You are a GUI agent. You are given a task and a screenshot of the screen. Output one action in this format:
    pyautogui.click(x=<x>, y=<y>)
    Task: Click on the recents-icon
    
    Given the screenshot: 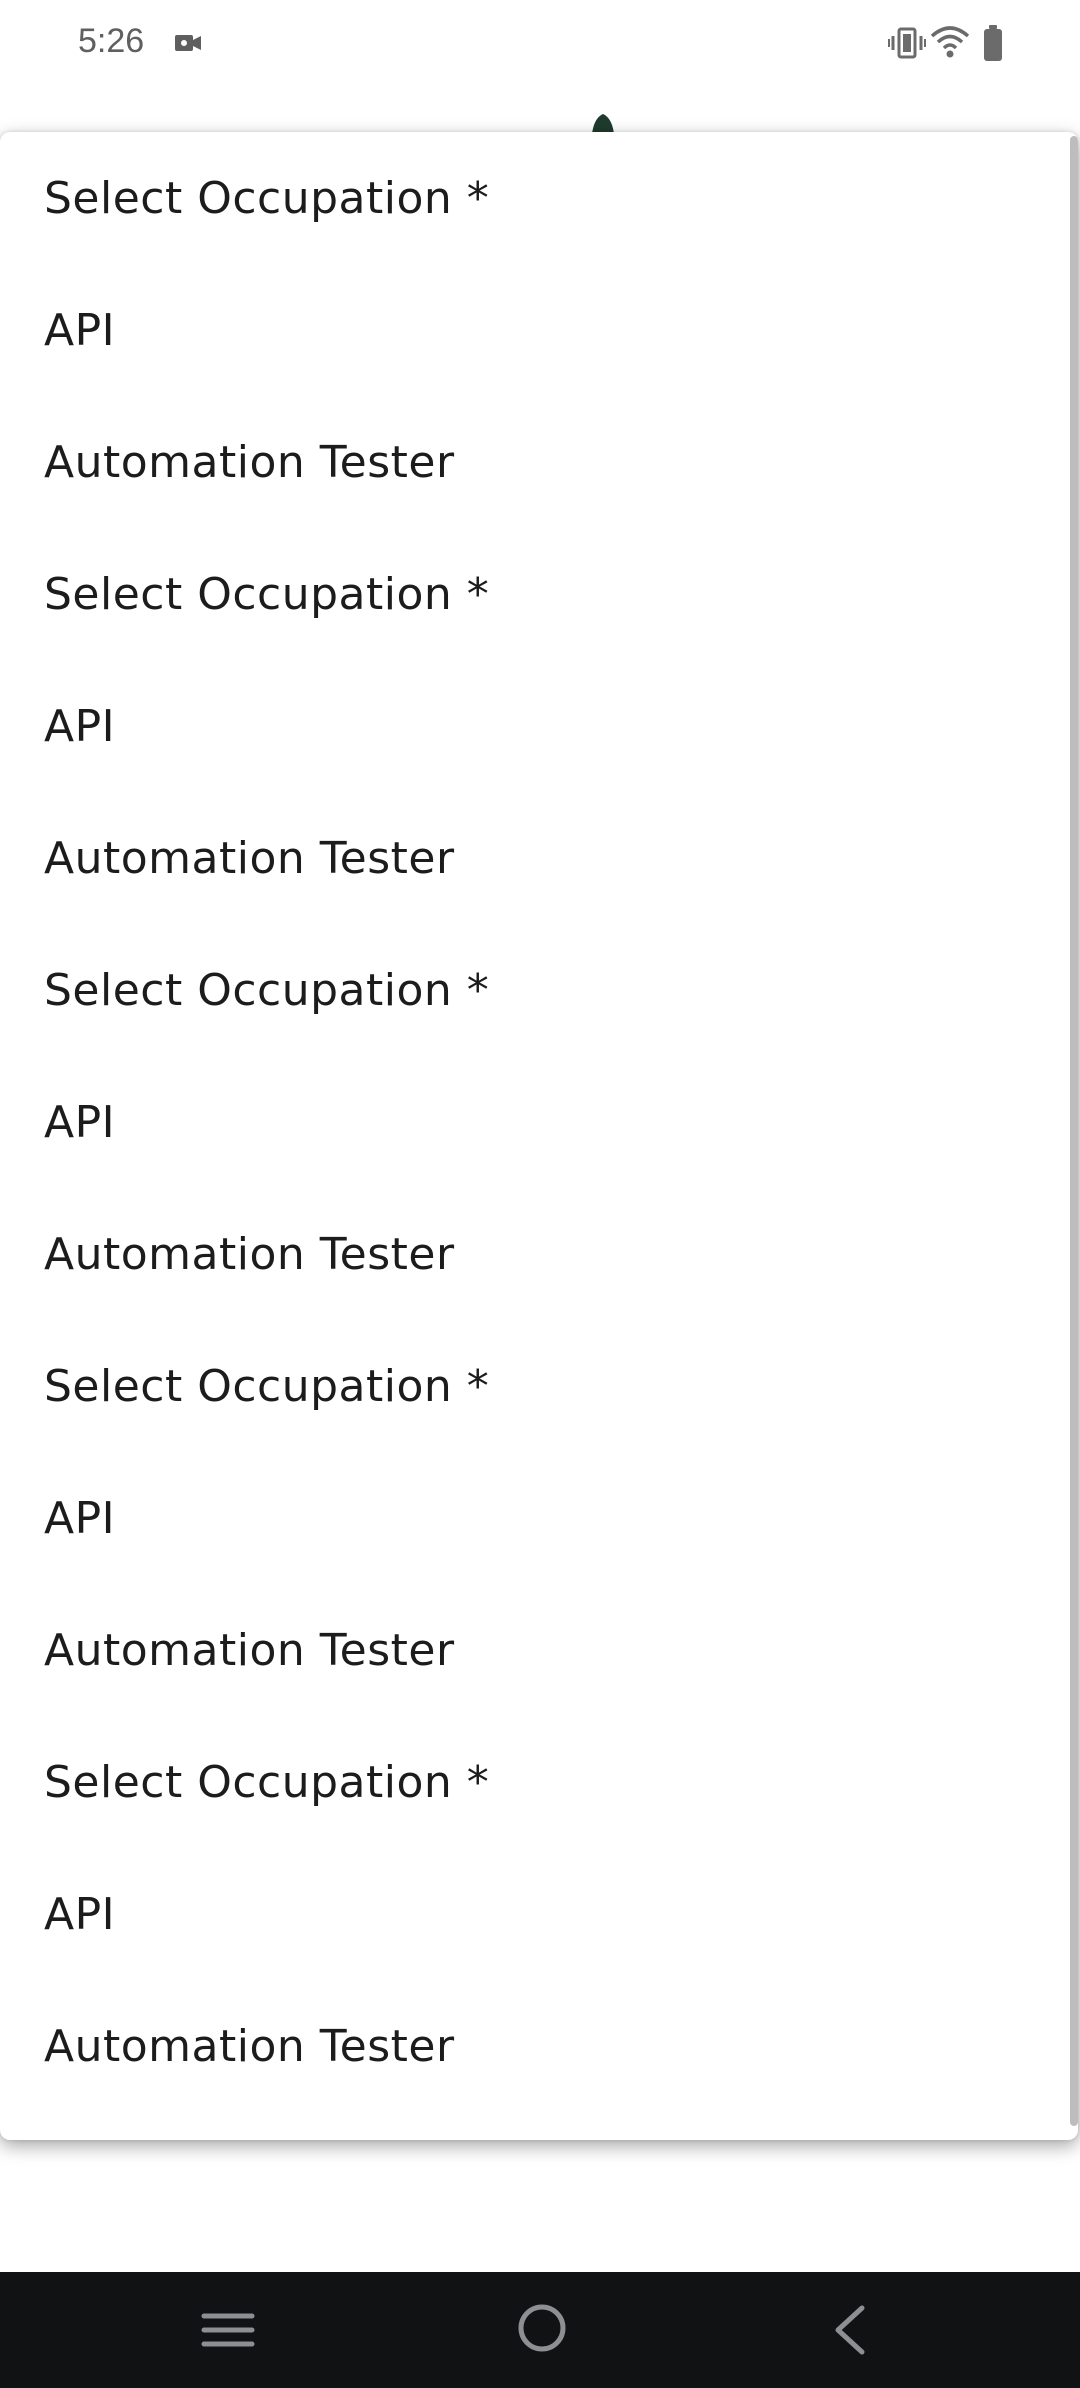 What is the action you would take?
    pyautogui.click(x=228, y=2330)
    